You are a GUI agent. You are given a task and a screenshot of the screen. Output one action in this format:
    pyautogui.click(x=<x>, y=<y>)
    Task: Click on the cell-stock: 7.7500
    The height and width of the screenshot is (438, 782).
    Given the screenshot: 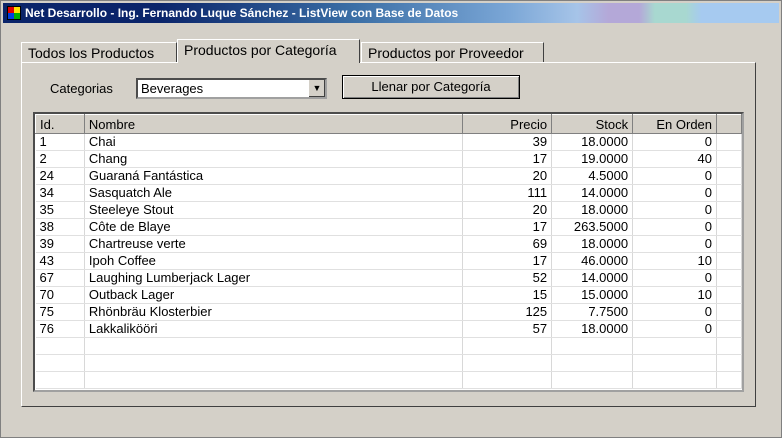 What is the action you would take?
    pyautogui.click(x=592, y=312)
    